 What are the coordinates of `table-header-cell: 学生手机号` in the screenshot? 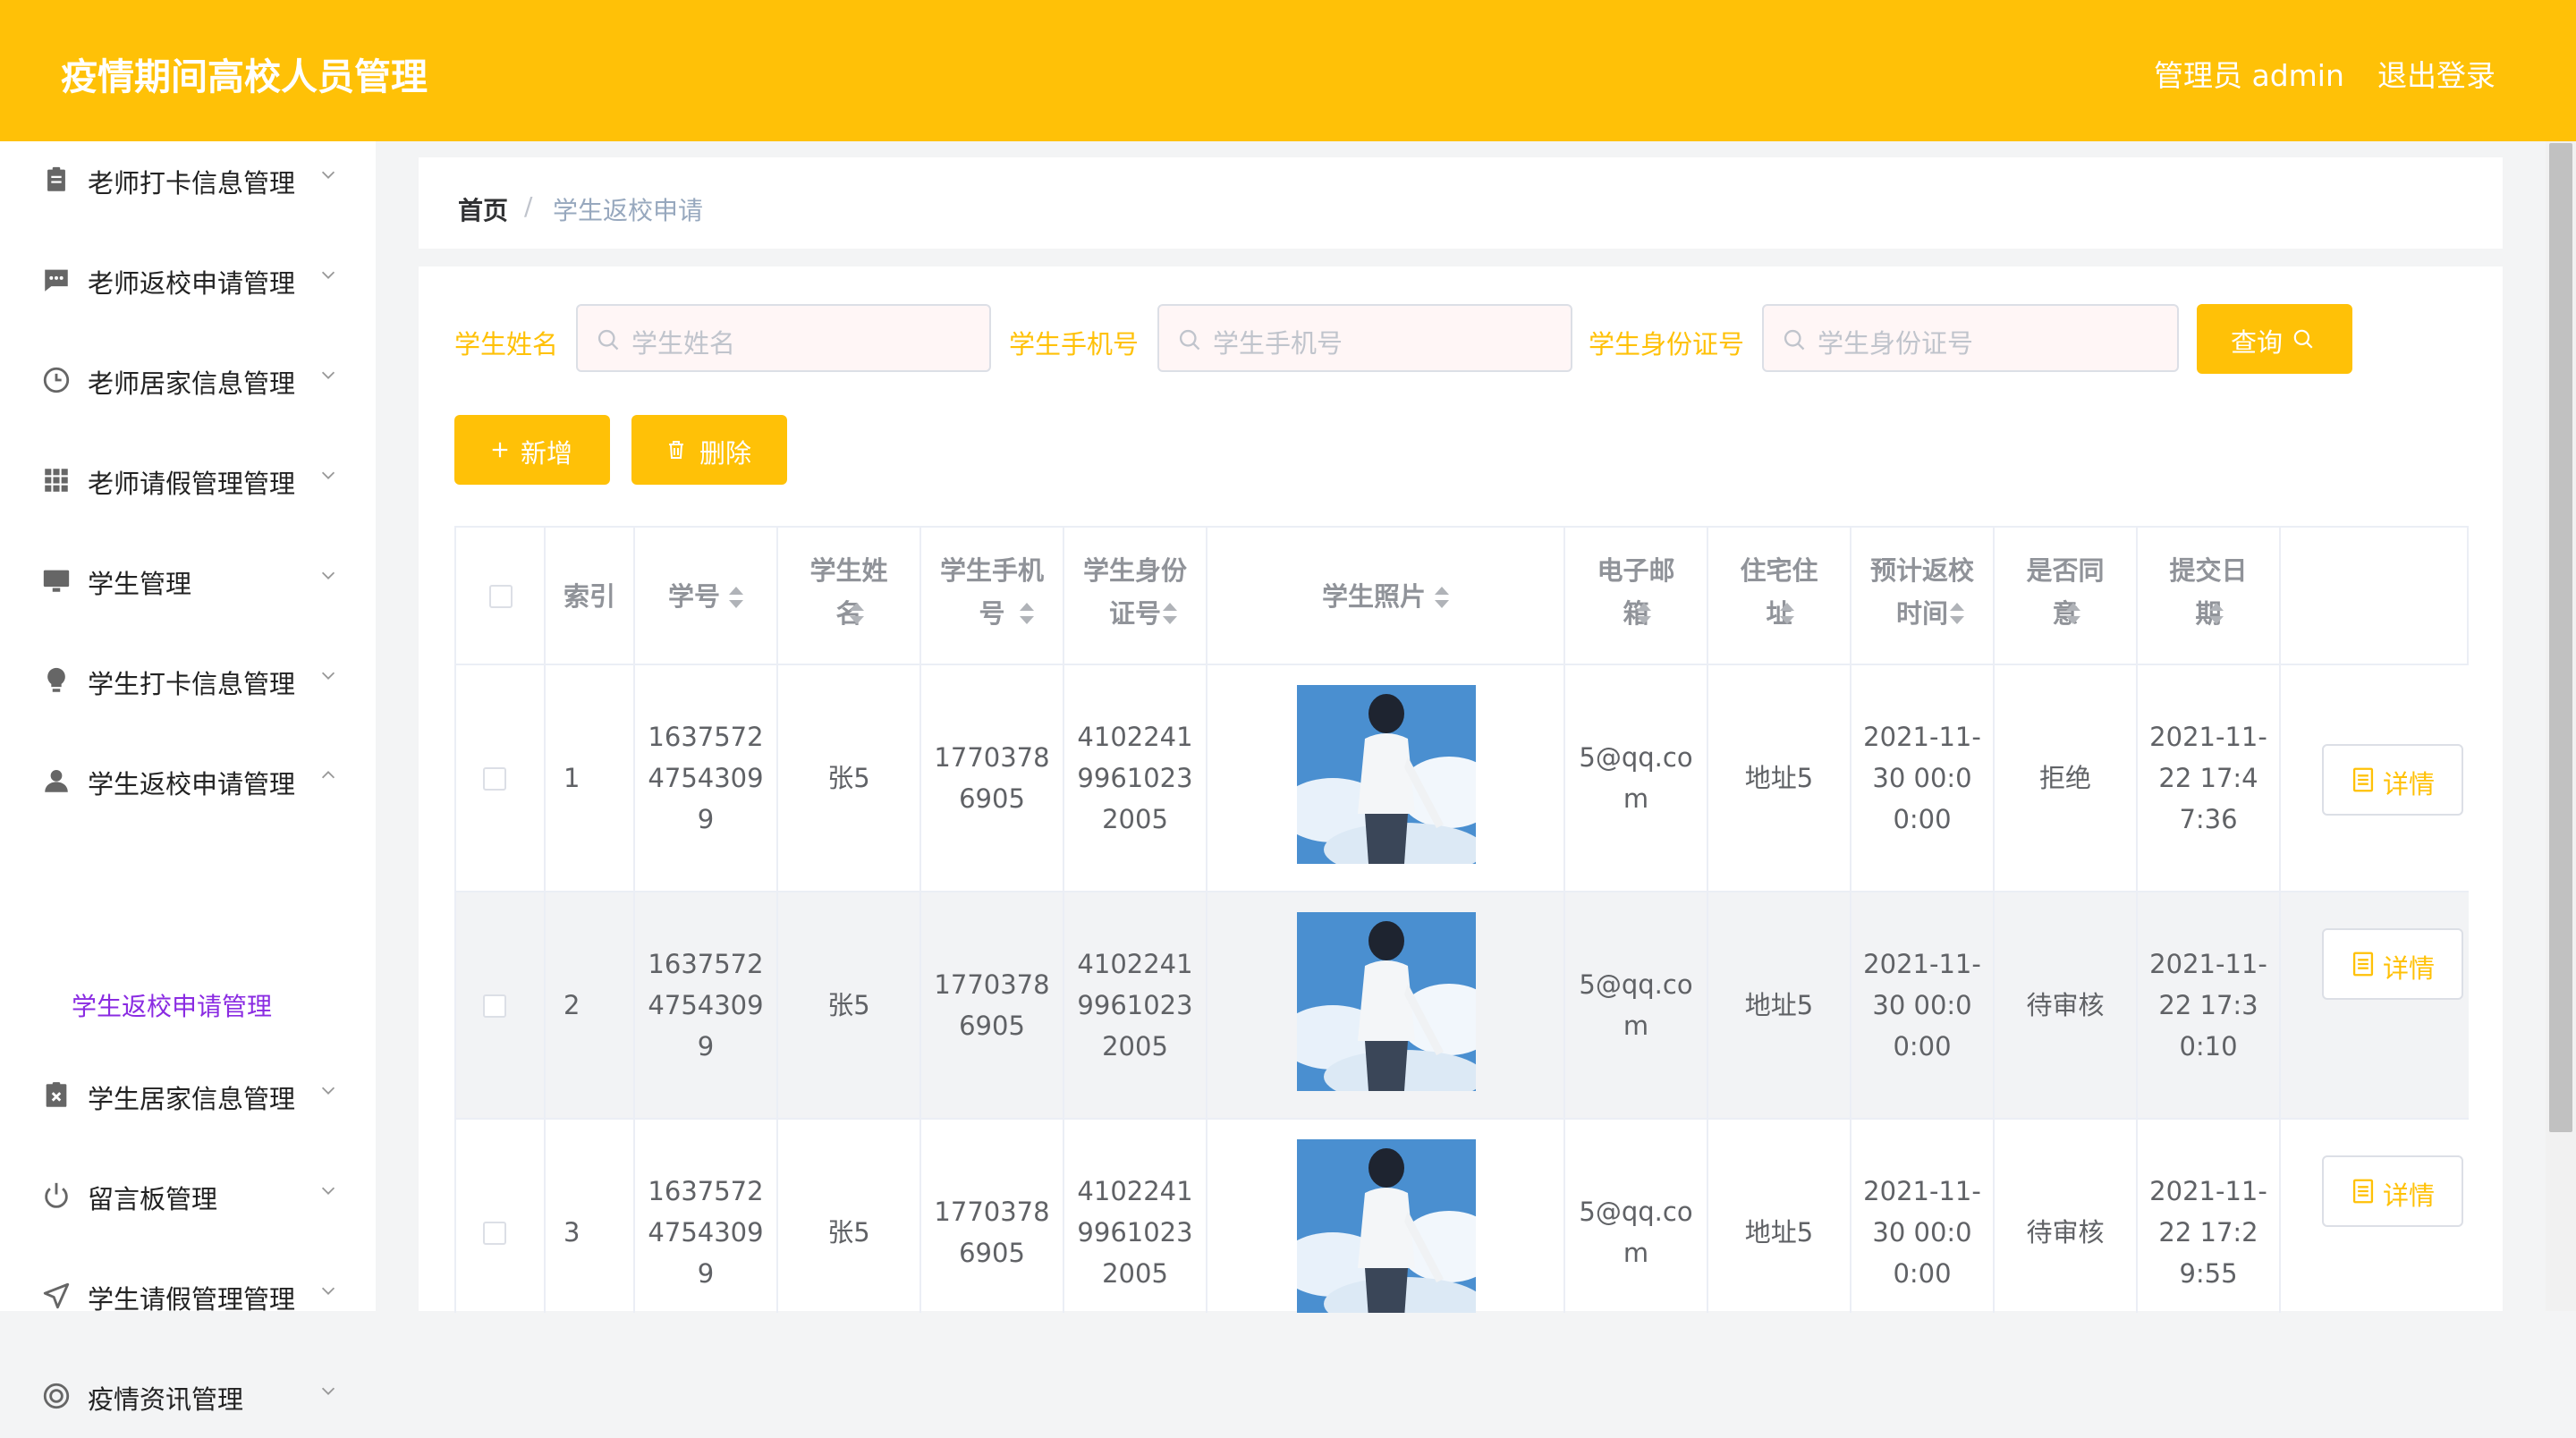 It's located at (992, 596).